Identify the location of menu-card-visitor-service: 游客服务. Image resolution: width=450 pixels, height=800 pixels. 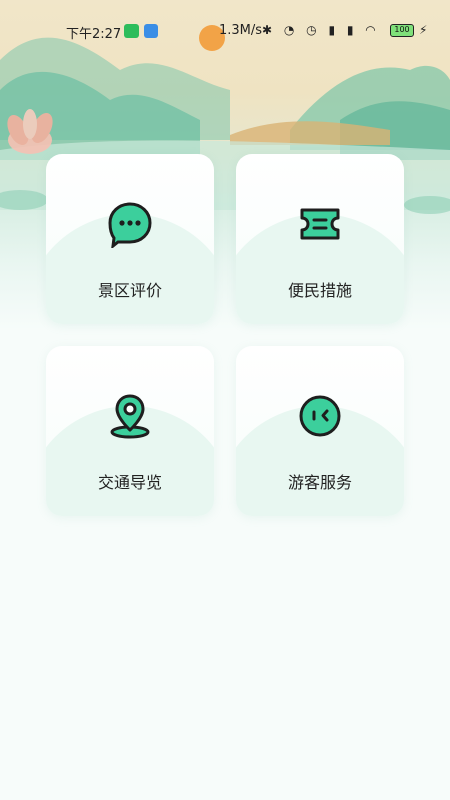
(320, 431).